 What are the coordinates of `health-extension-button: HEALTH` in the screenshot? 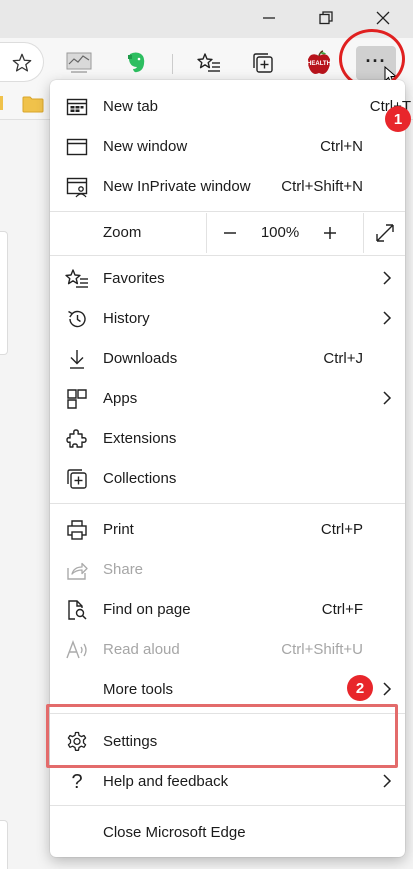 It's located at (319, 63).